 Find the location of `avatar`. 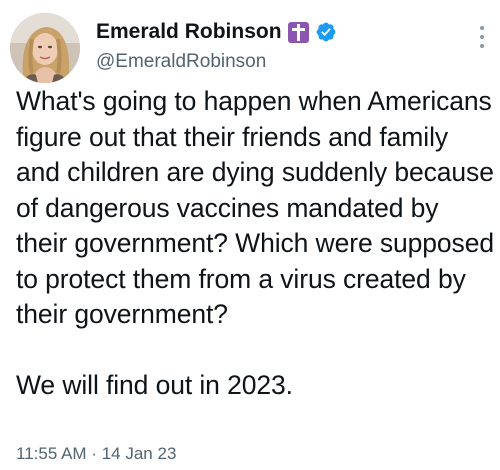

avatar is located at coordinates (45, 48).